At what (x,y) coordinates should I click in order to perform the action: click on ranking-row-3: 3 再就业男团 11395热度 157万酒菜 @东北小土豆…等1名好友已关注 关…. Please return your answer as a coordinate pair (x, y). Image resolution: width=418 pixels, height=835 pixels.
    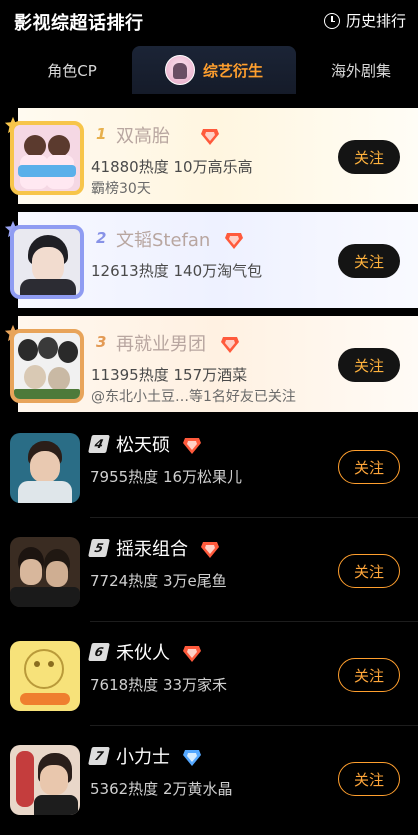
    Looking at the image, I should click on (211, 364).